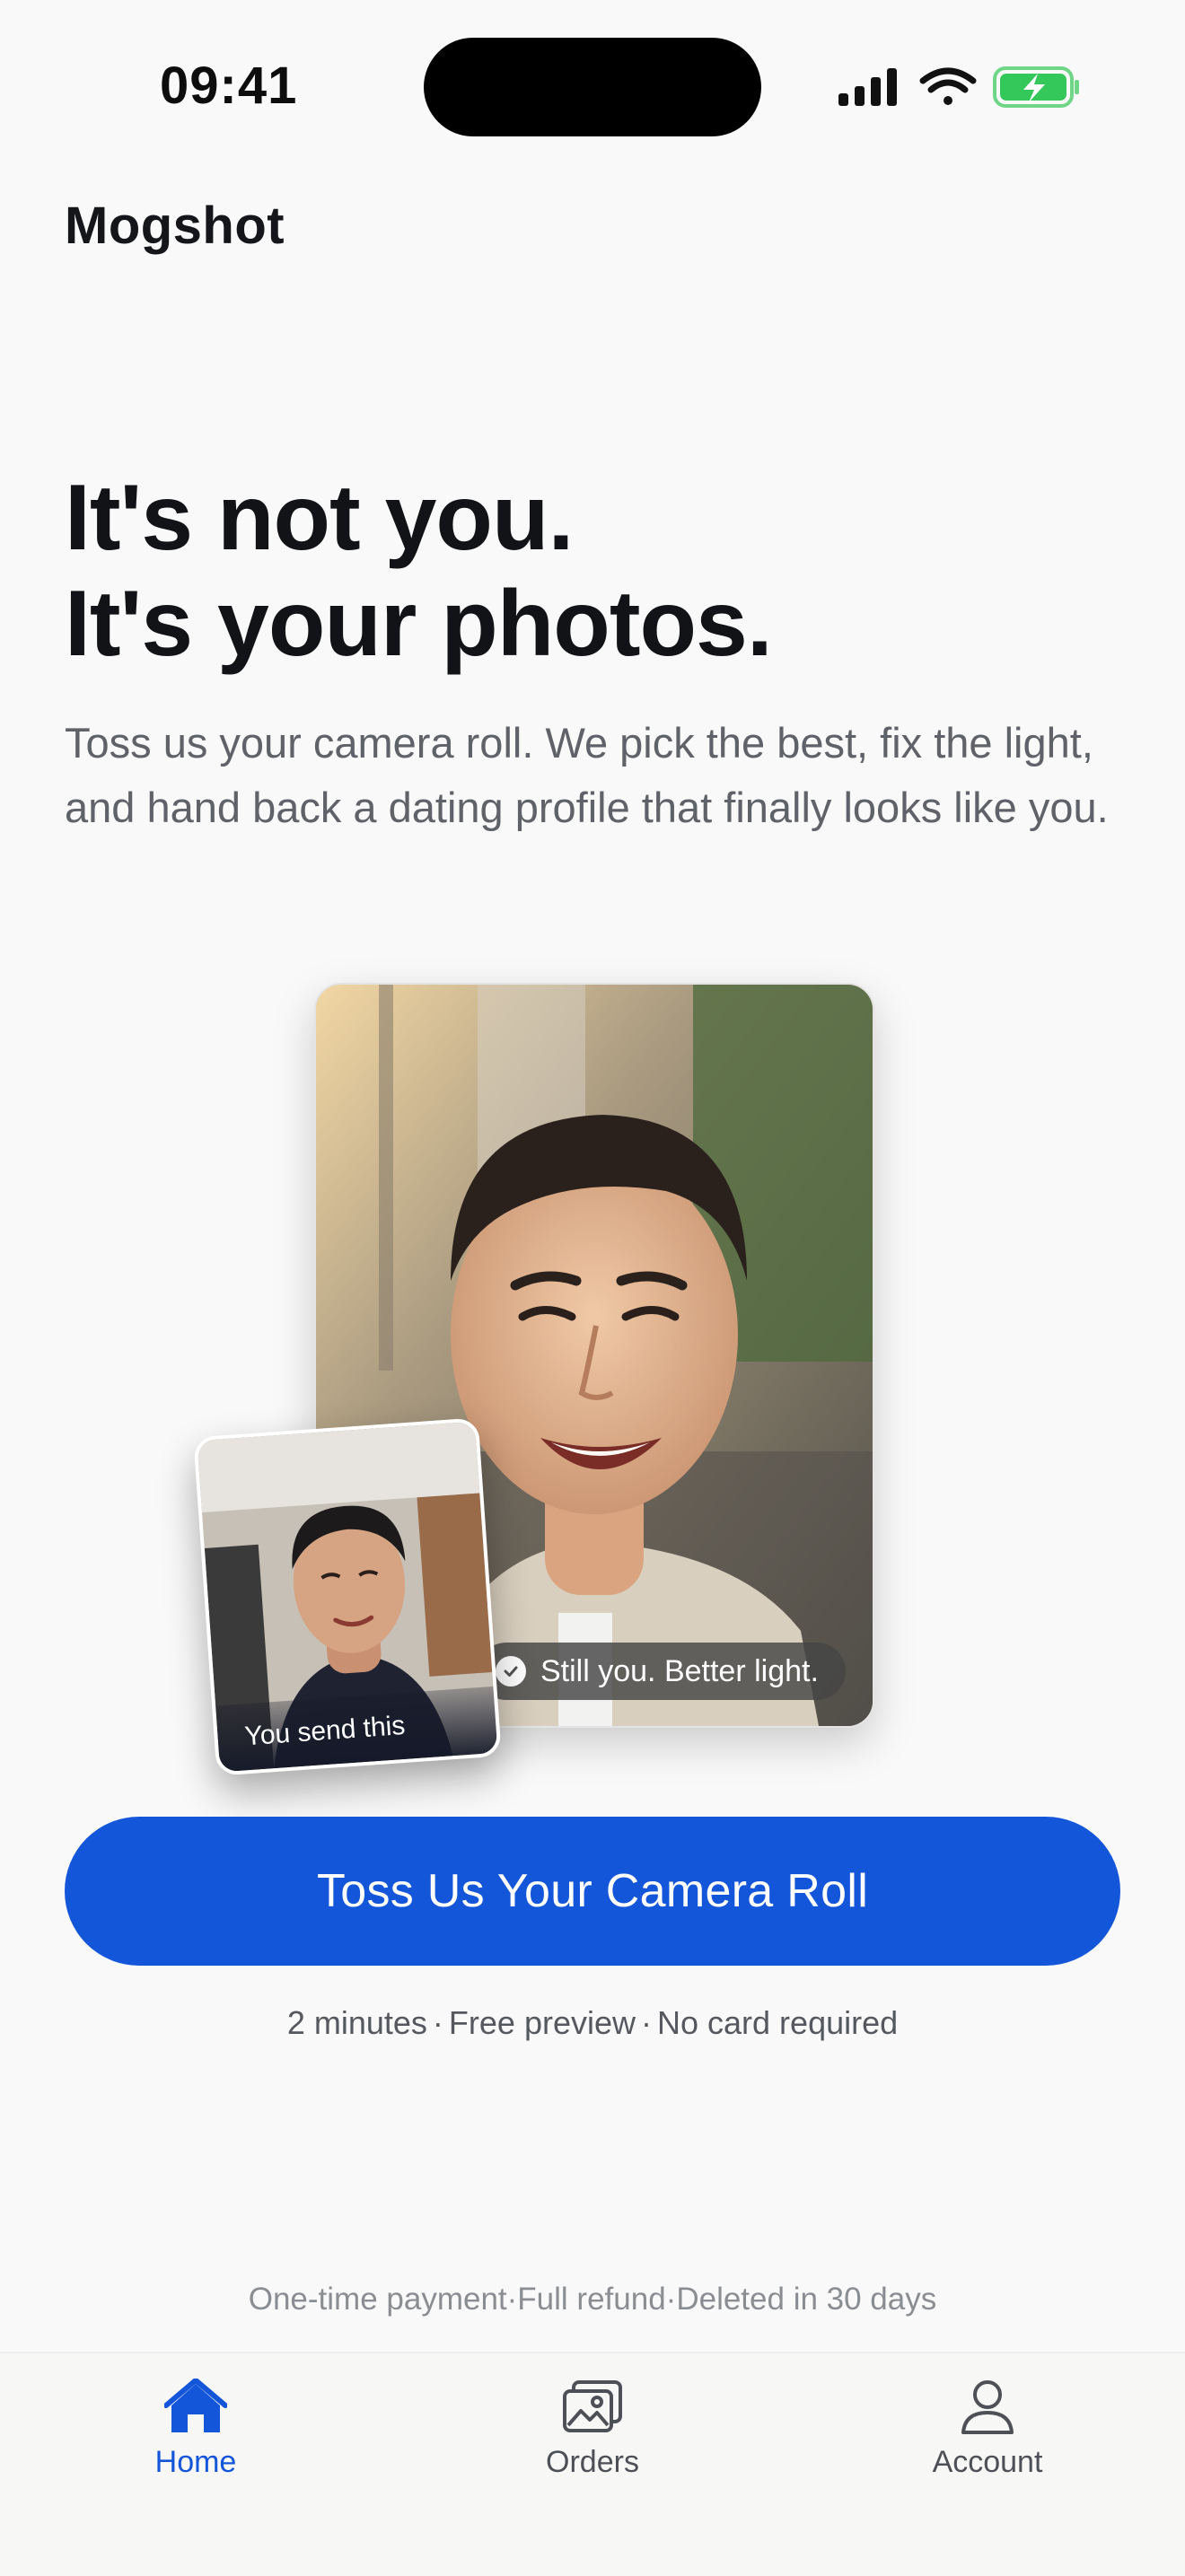 This screenshot has width=1185, height=2576. I want to click on meta-no-card: No card required, so click(778, 2022).